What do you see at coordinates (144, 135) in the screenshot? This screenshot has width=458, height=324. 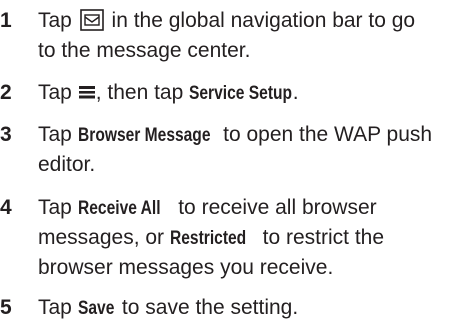 I see `browser-message-keyword: Browser Message` at bounding box center [144, 135].